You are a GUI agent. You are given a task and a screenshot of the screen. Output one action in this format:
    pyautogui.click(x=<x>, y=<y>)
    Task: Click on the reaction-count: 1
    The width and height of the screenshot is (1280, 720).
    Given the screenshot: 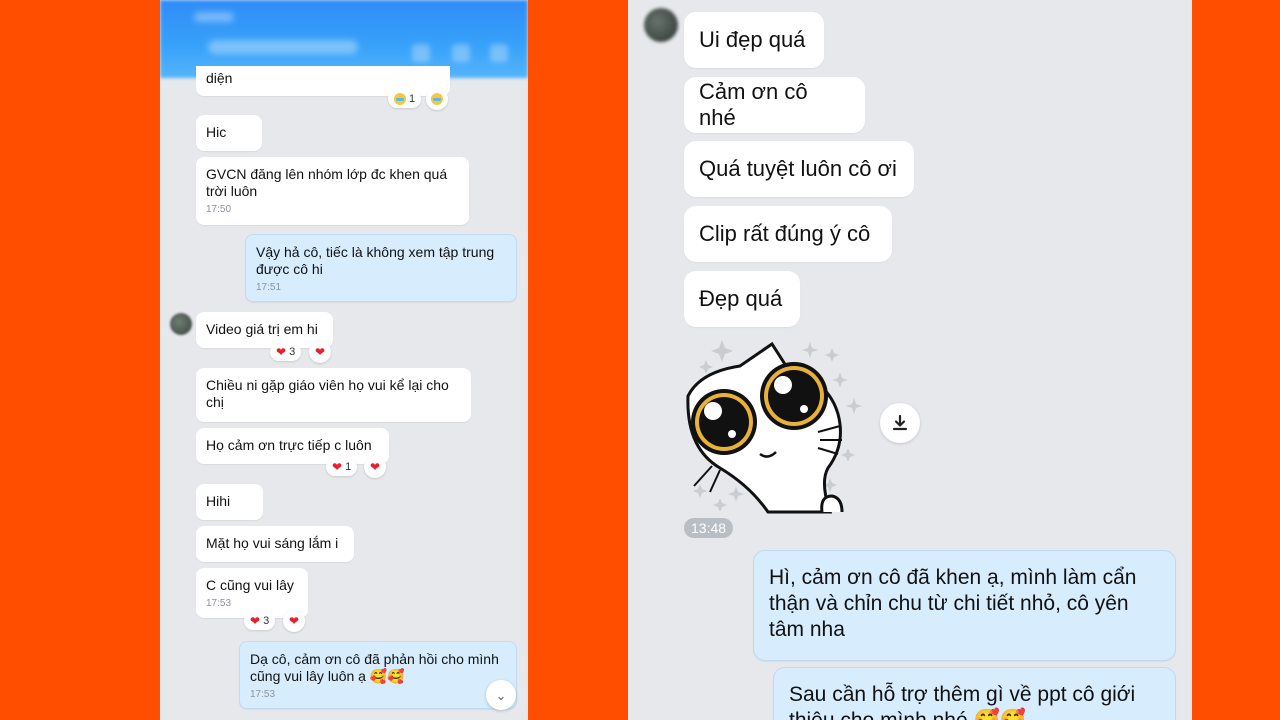 What is the action you would take?
    pyautogui.click(x=405, y=99)
    